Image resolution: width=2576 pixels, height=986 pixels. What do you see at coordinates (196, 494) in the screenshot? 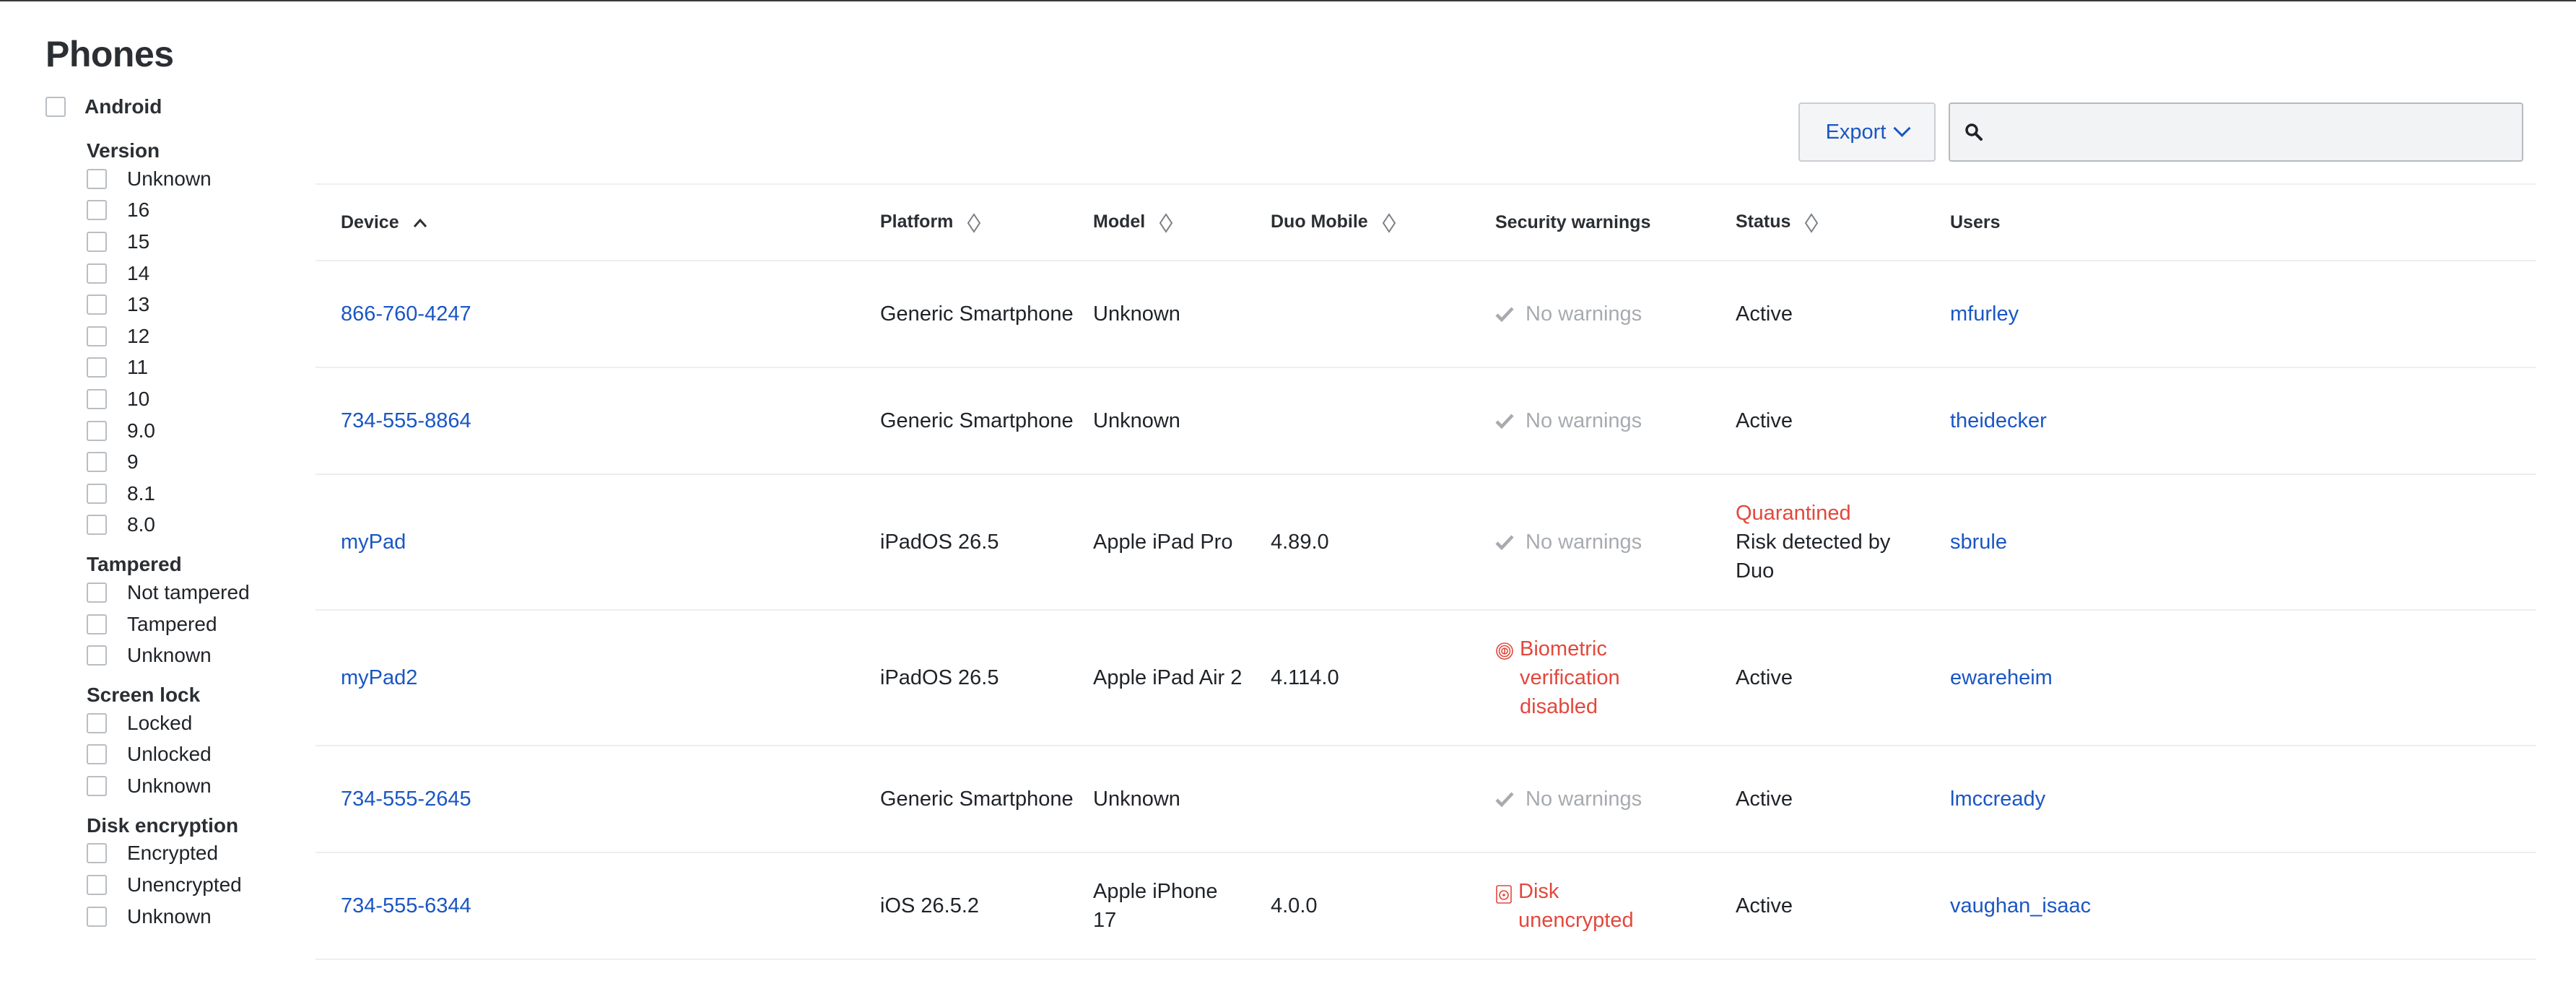
I see `filter-option: 8.1` at bounding box center [196, 494].